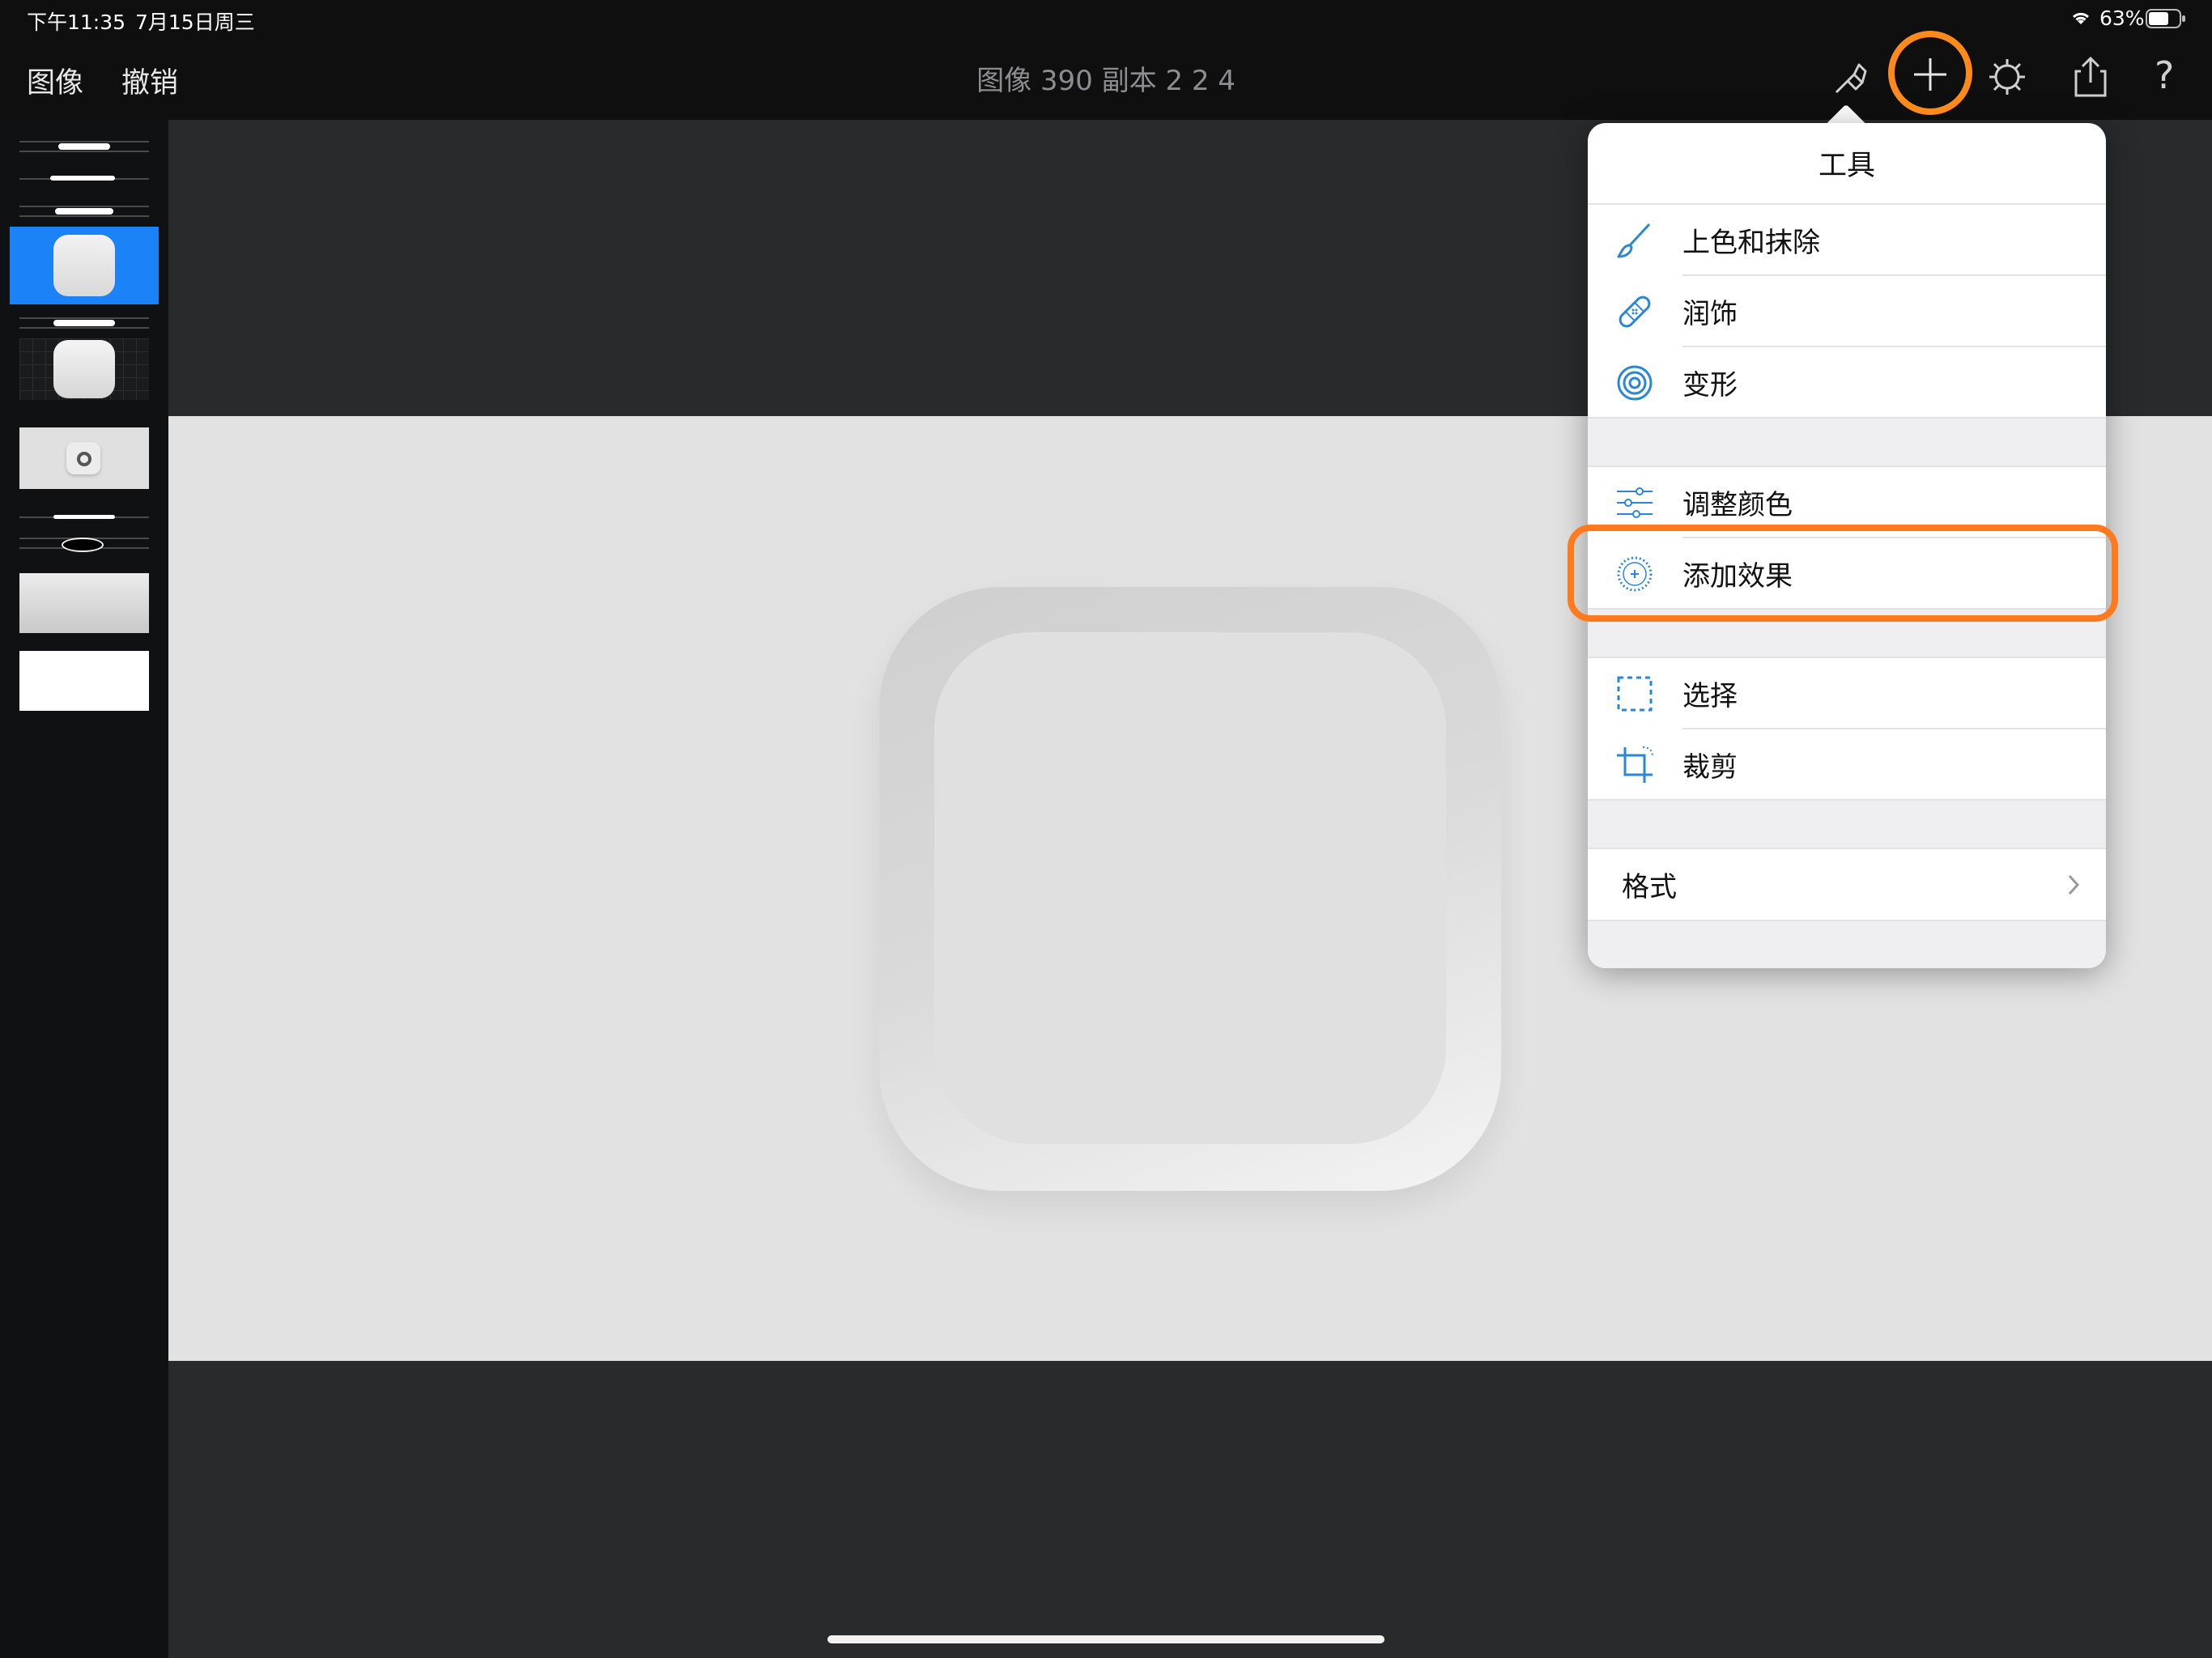 The image size is (2212, 1658). I want to click on inner-square-shape, so click(1190, 888).